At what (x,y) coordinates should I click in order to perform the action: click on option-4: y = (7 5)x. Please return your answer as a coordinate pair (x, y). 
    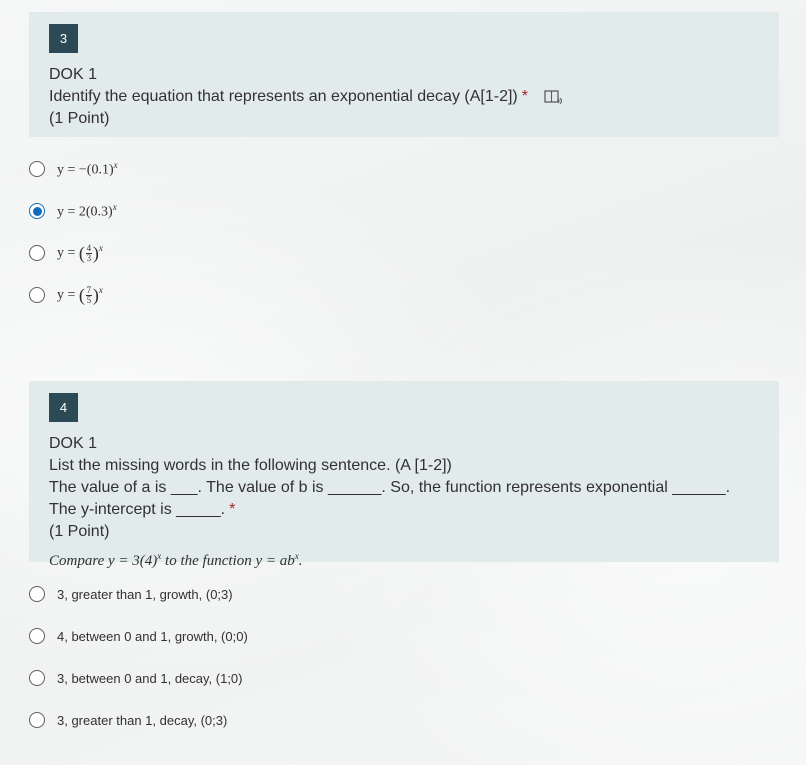
    Looking at the image, I should click on (73, 295).